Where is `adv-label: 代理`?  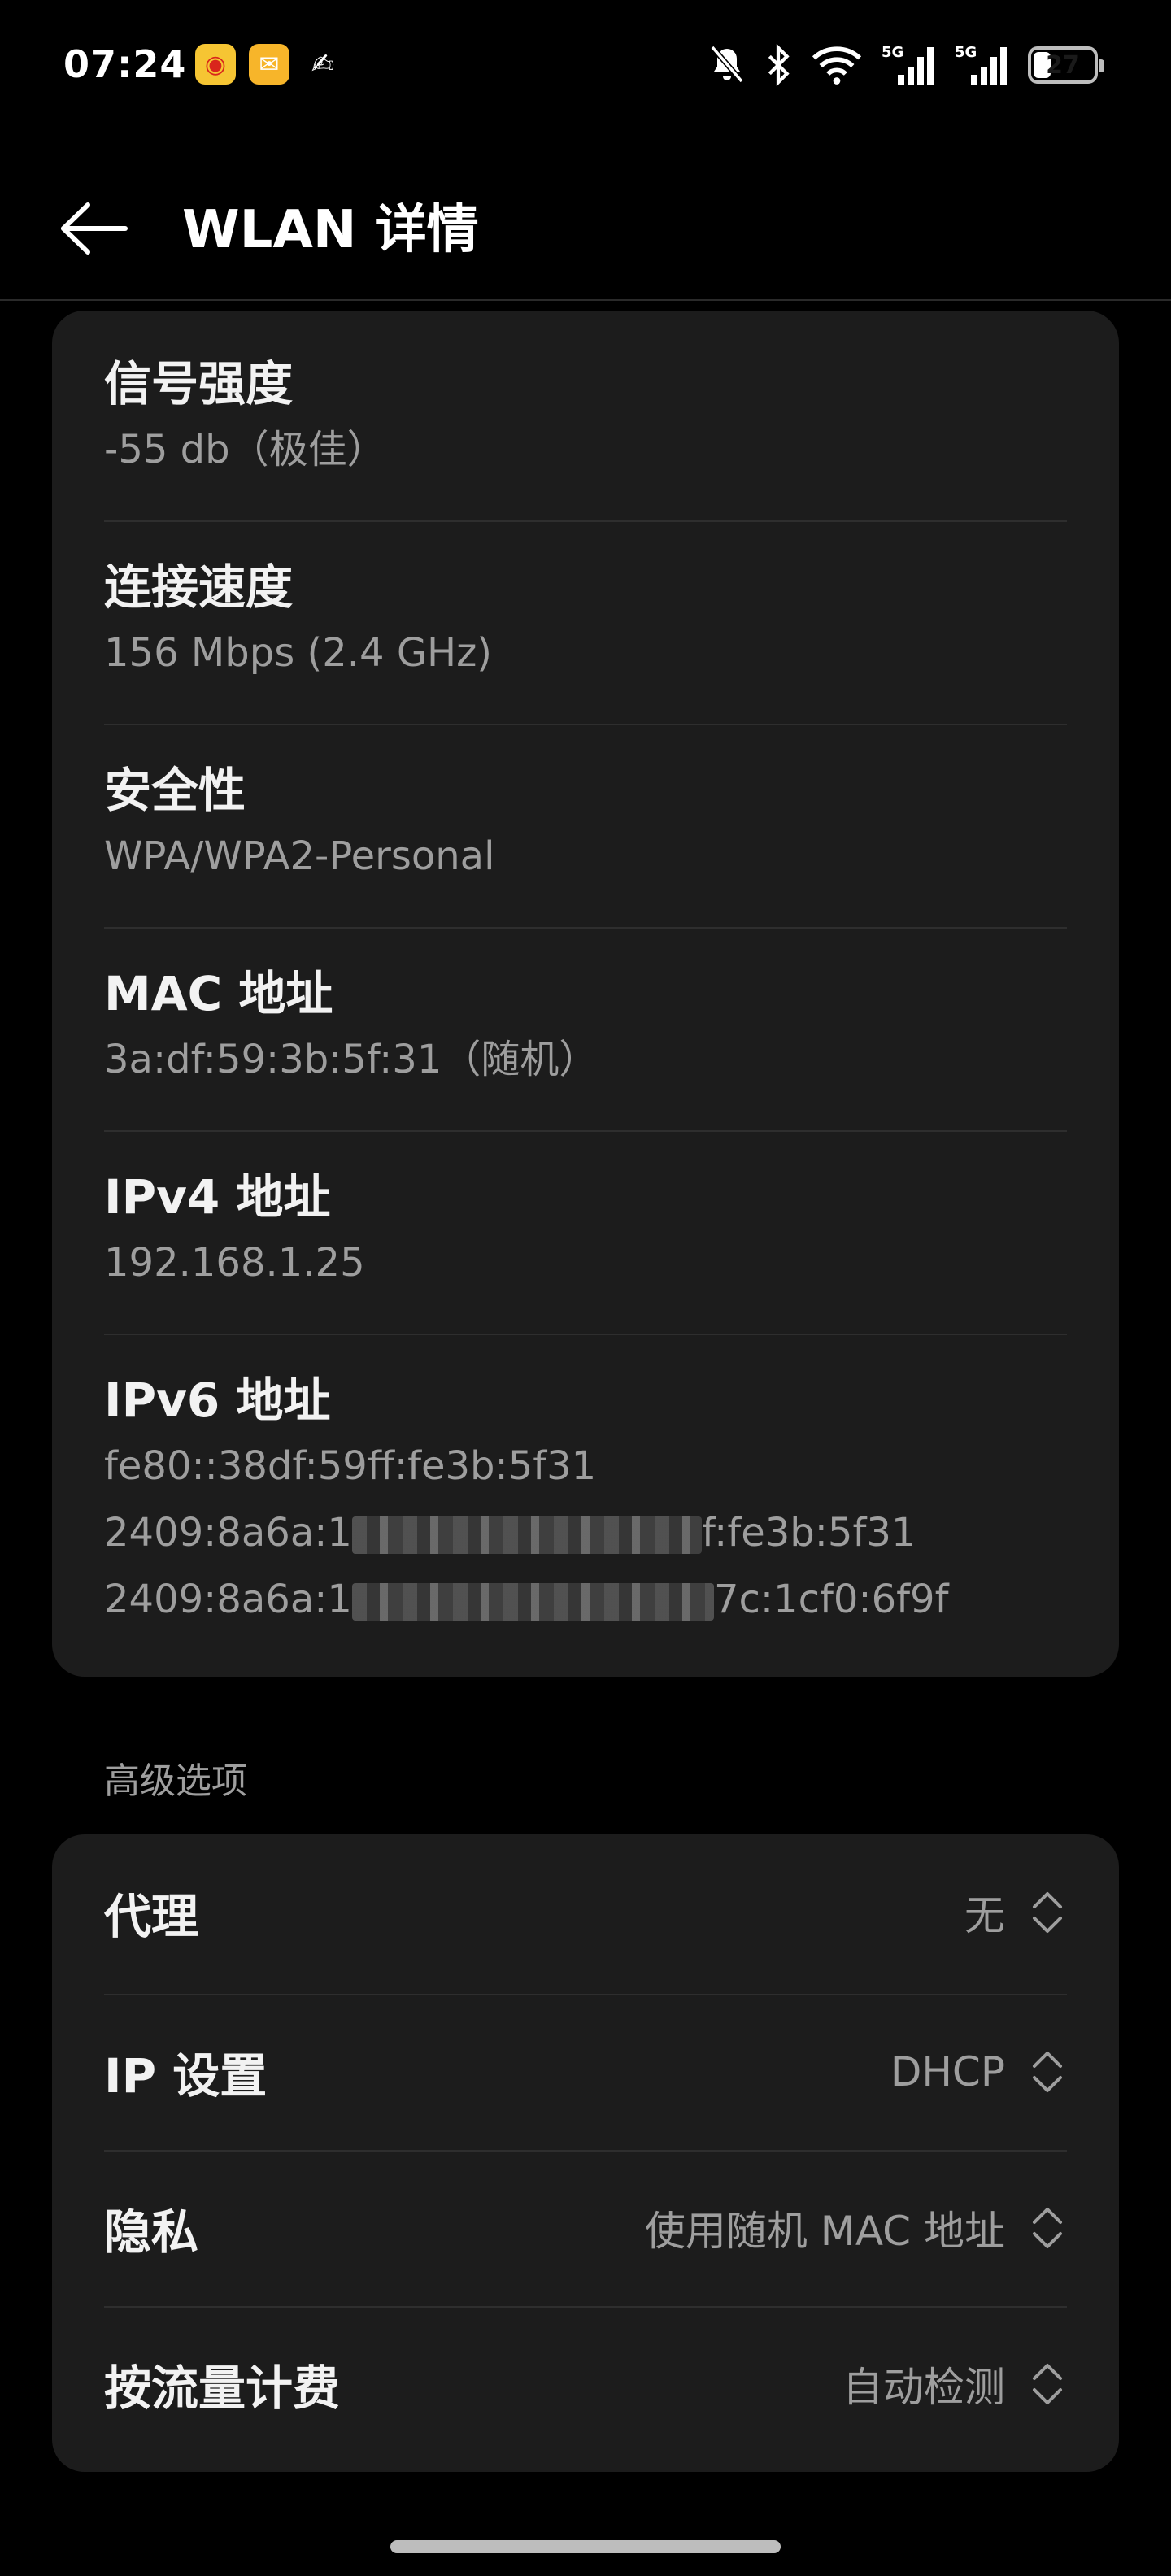 adv-label: 代理 is located at coordinates (151, 1917).